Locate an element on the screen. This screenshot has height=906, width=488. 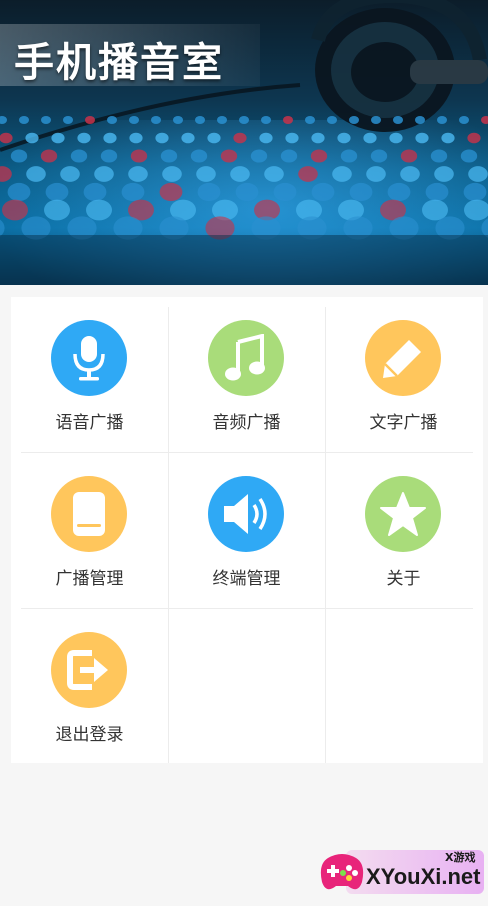
menu-item-text-broadcast: 文字广播 is located at coordinates (403, 374).